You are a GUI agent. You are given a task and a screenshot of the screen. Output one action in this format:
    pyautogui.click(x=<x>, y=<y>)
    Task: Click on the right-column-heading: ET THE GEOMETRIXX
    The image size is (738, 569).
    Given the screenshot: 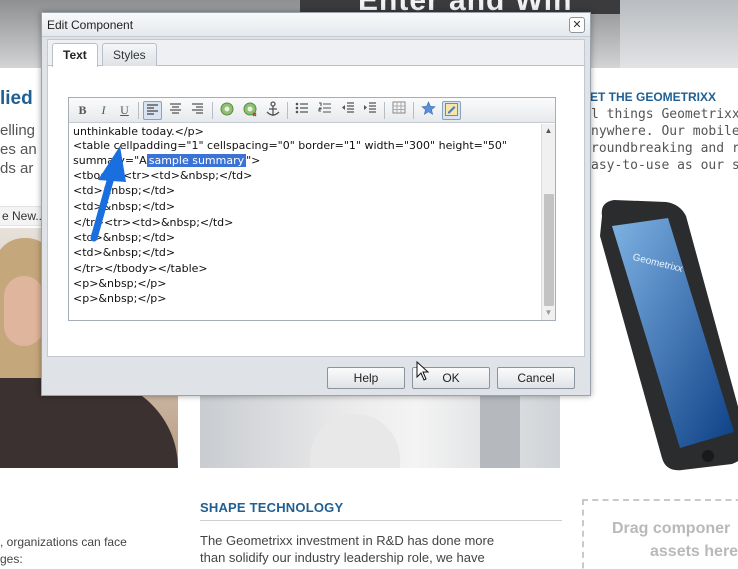 What is the action you would take?
    pyautogui.click(x=653, y=97)
    